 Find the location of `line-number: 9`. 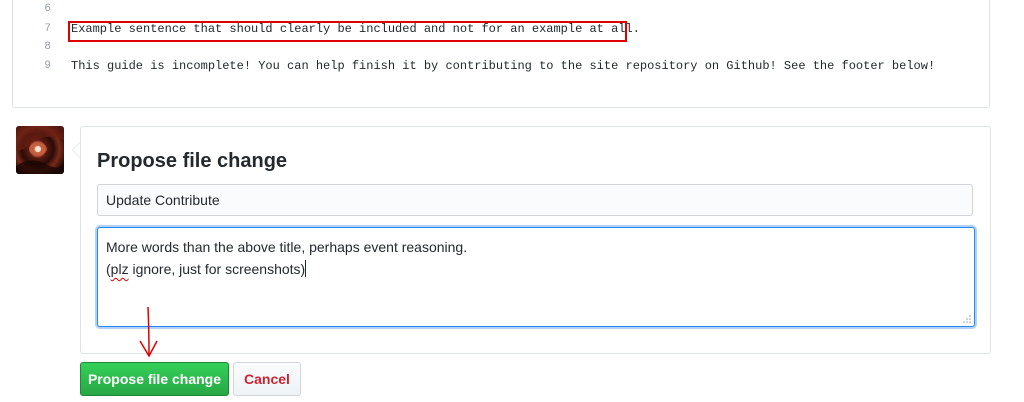

line-number: 9 is located at coordinates (47, 66).